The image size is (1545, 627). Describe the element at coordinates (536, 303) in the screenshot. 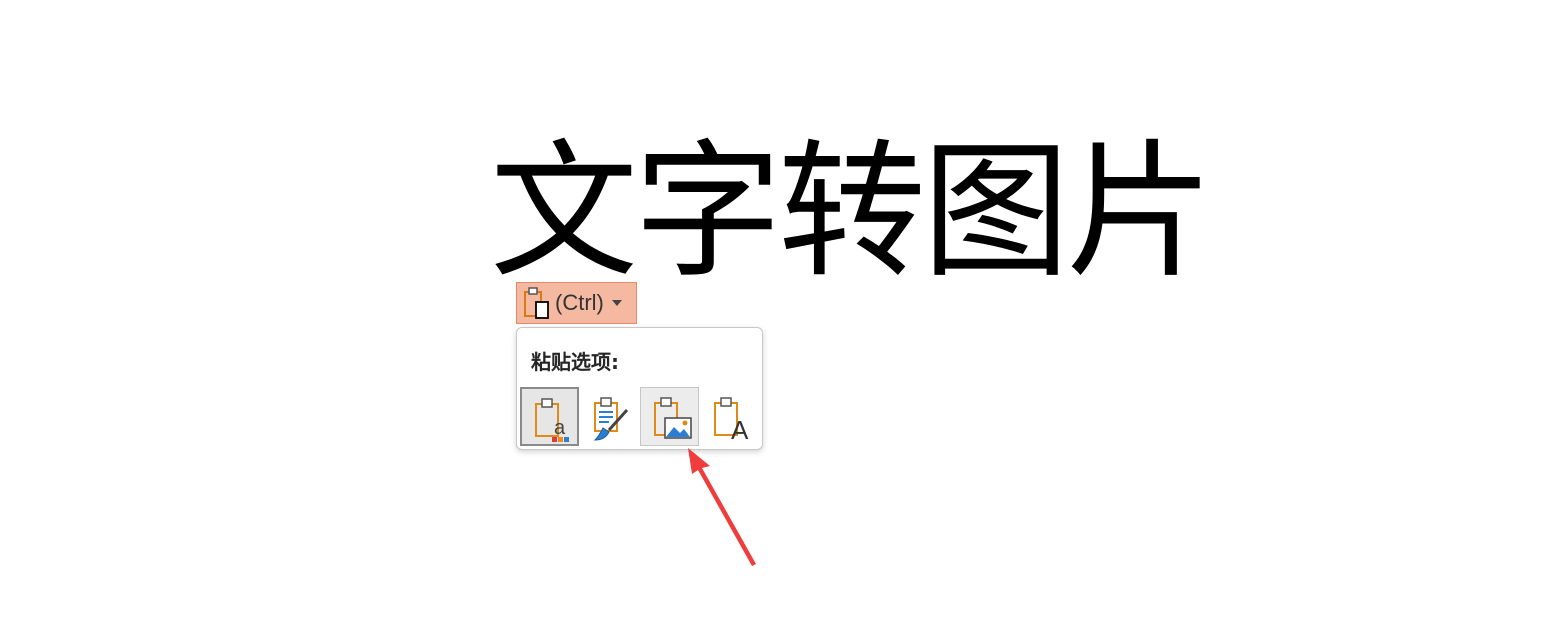

I see `clipboard-paste-icon` at that location.